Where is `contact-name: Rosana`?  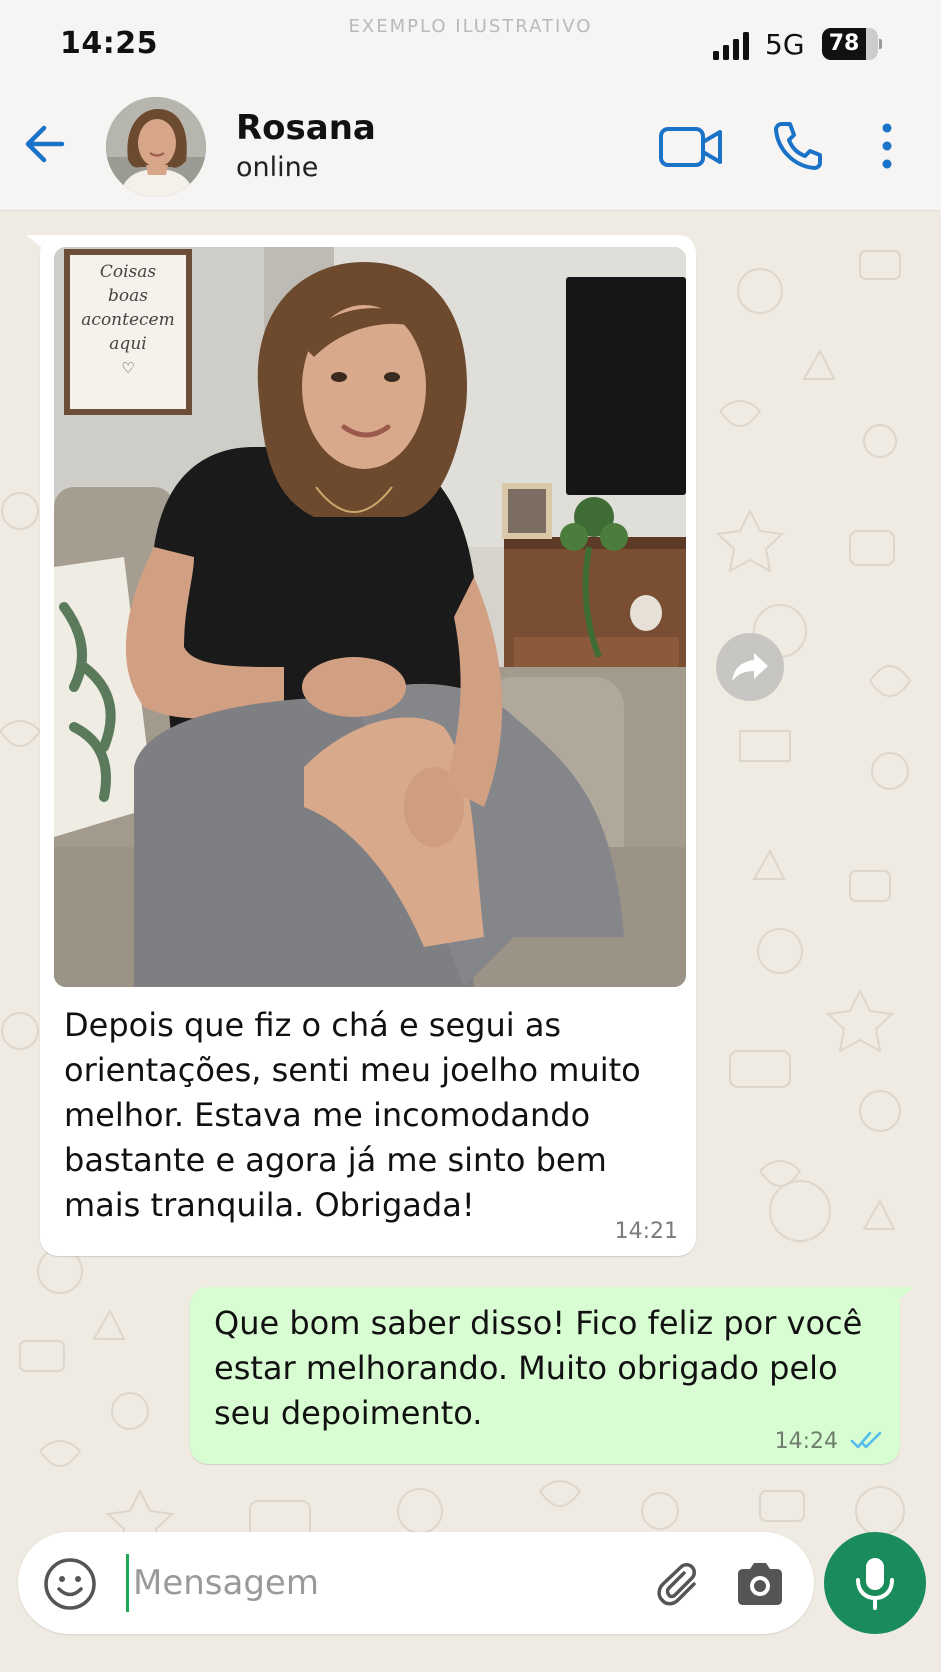
contact-name: Rosana is located at coordinates (306, 128).